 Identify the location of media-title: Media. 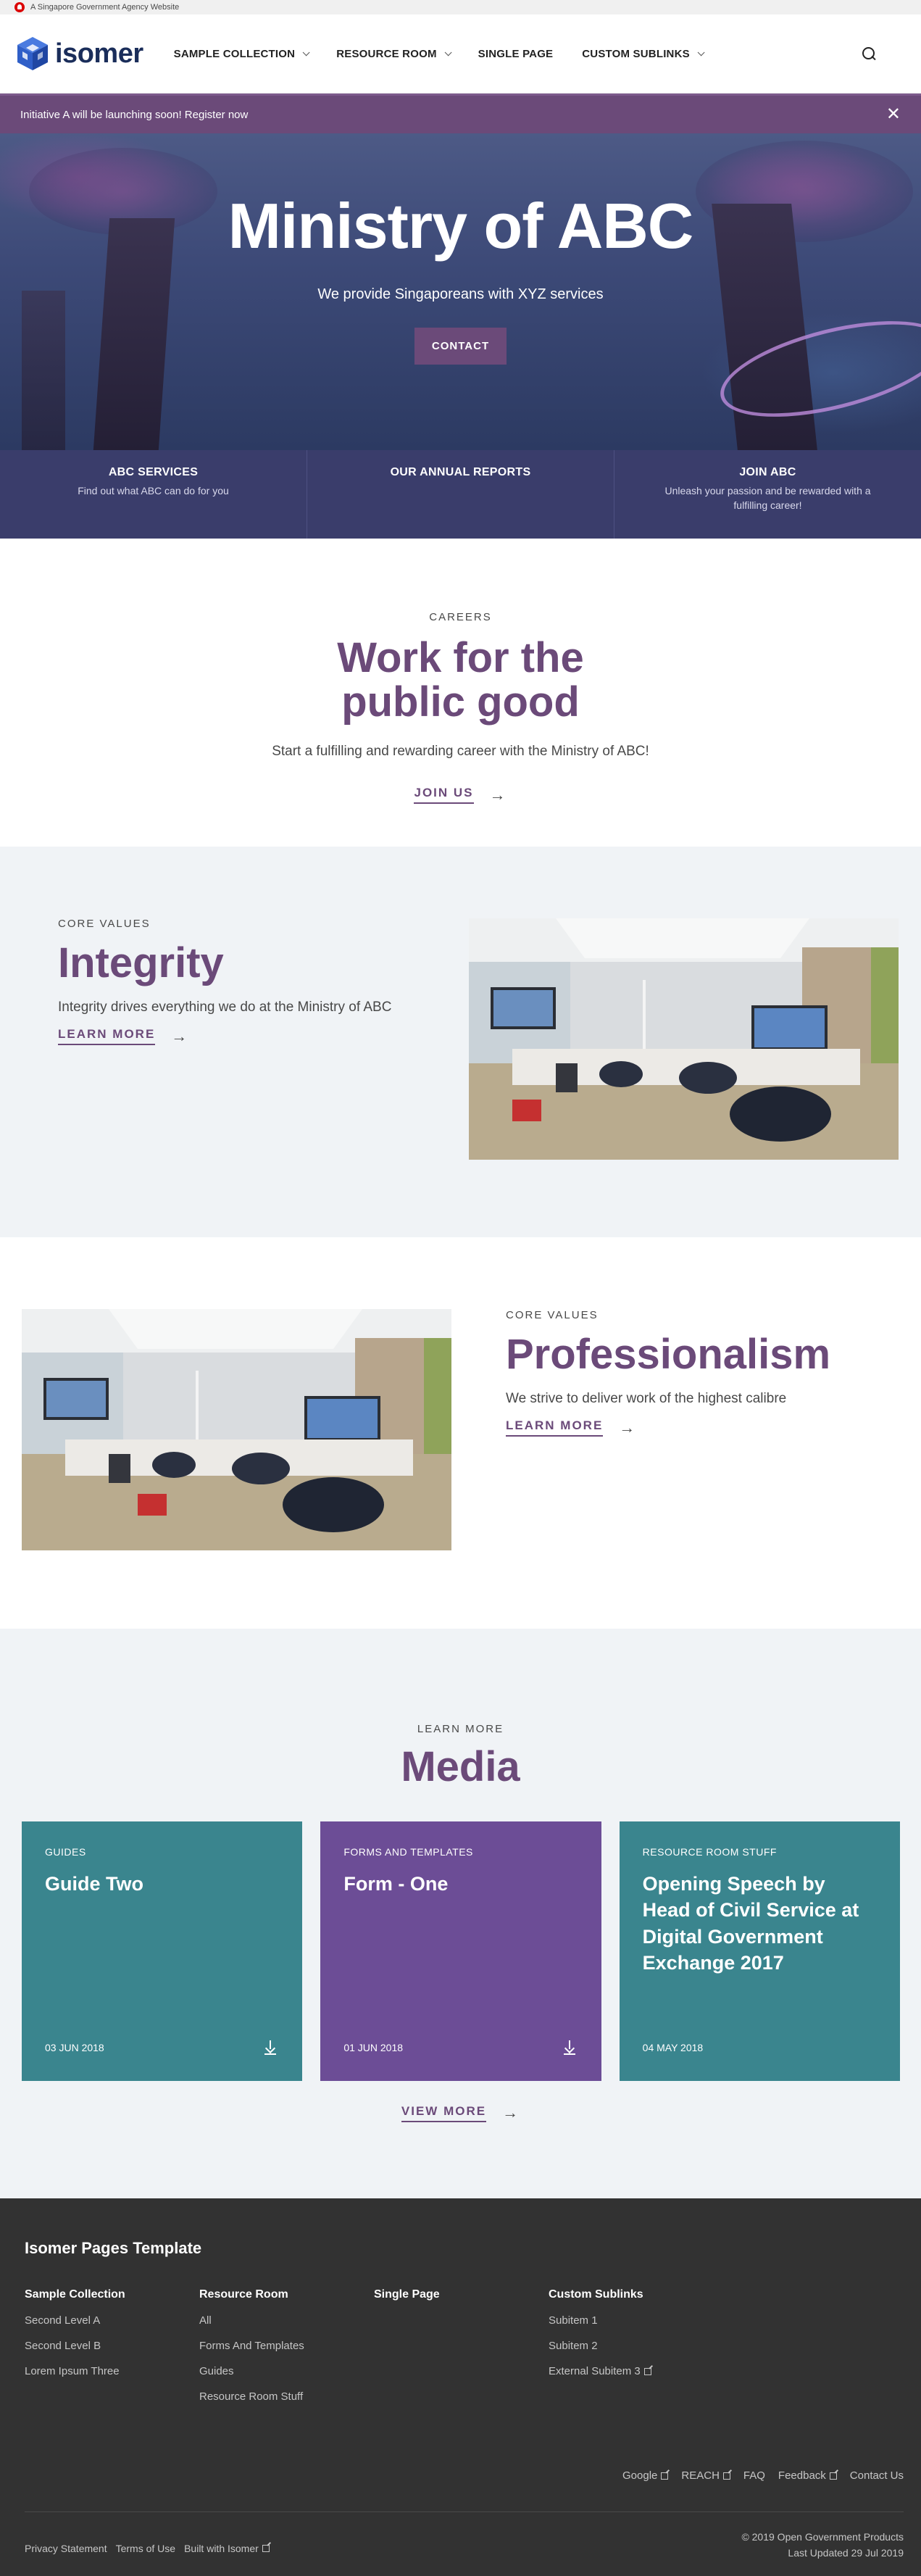
(460, 1766).